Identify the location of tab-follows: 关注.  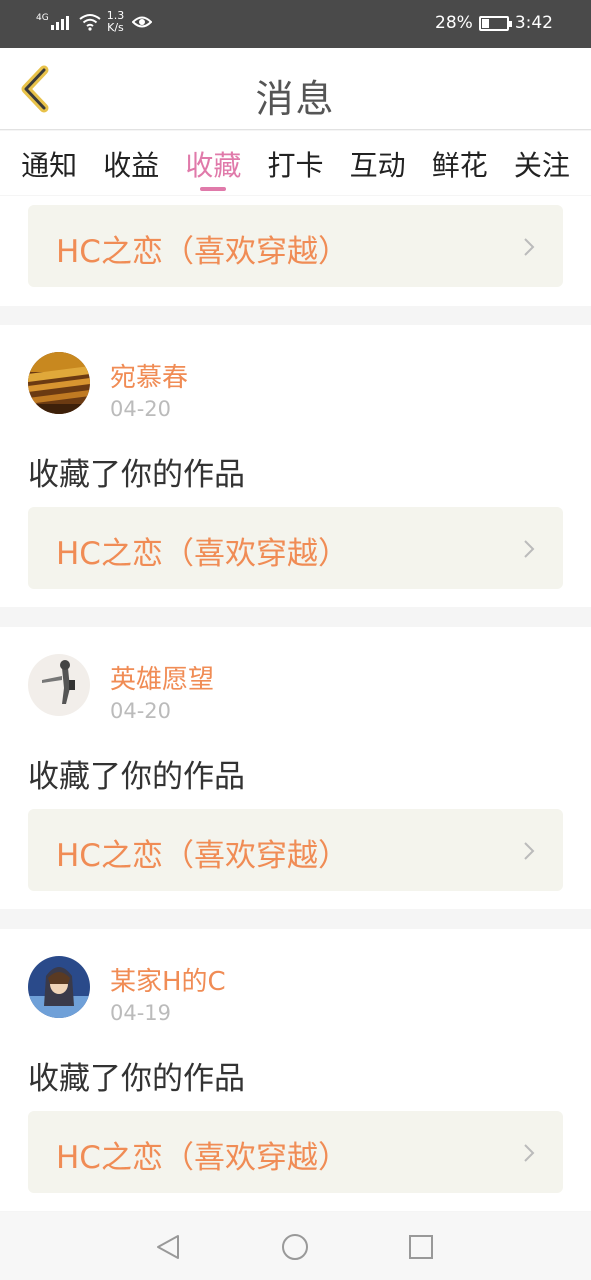
(542, 163).